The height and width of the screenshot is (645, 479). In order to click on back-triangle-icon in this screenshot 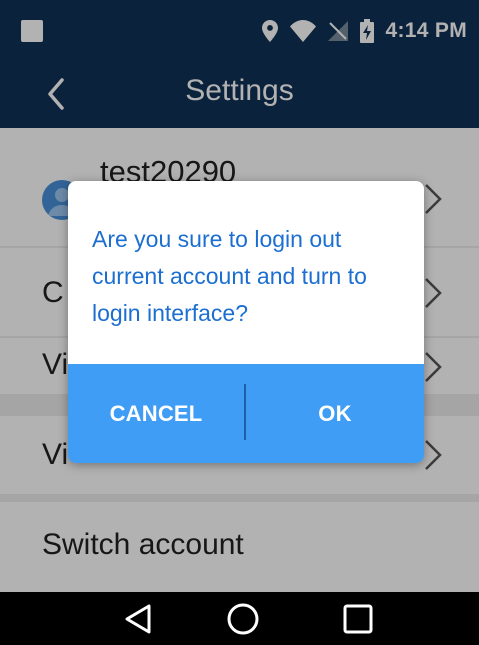, I will do `click(139, 619)`.